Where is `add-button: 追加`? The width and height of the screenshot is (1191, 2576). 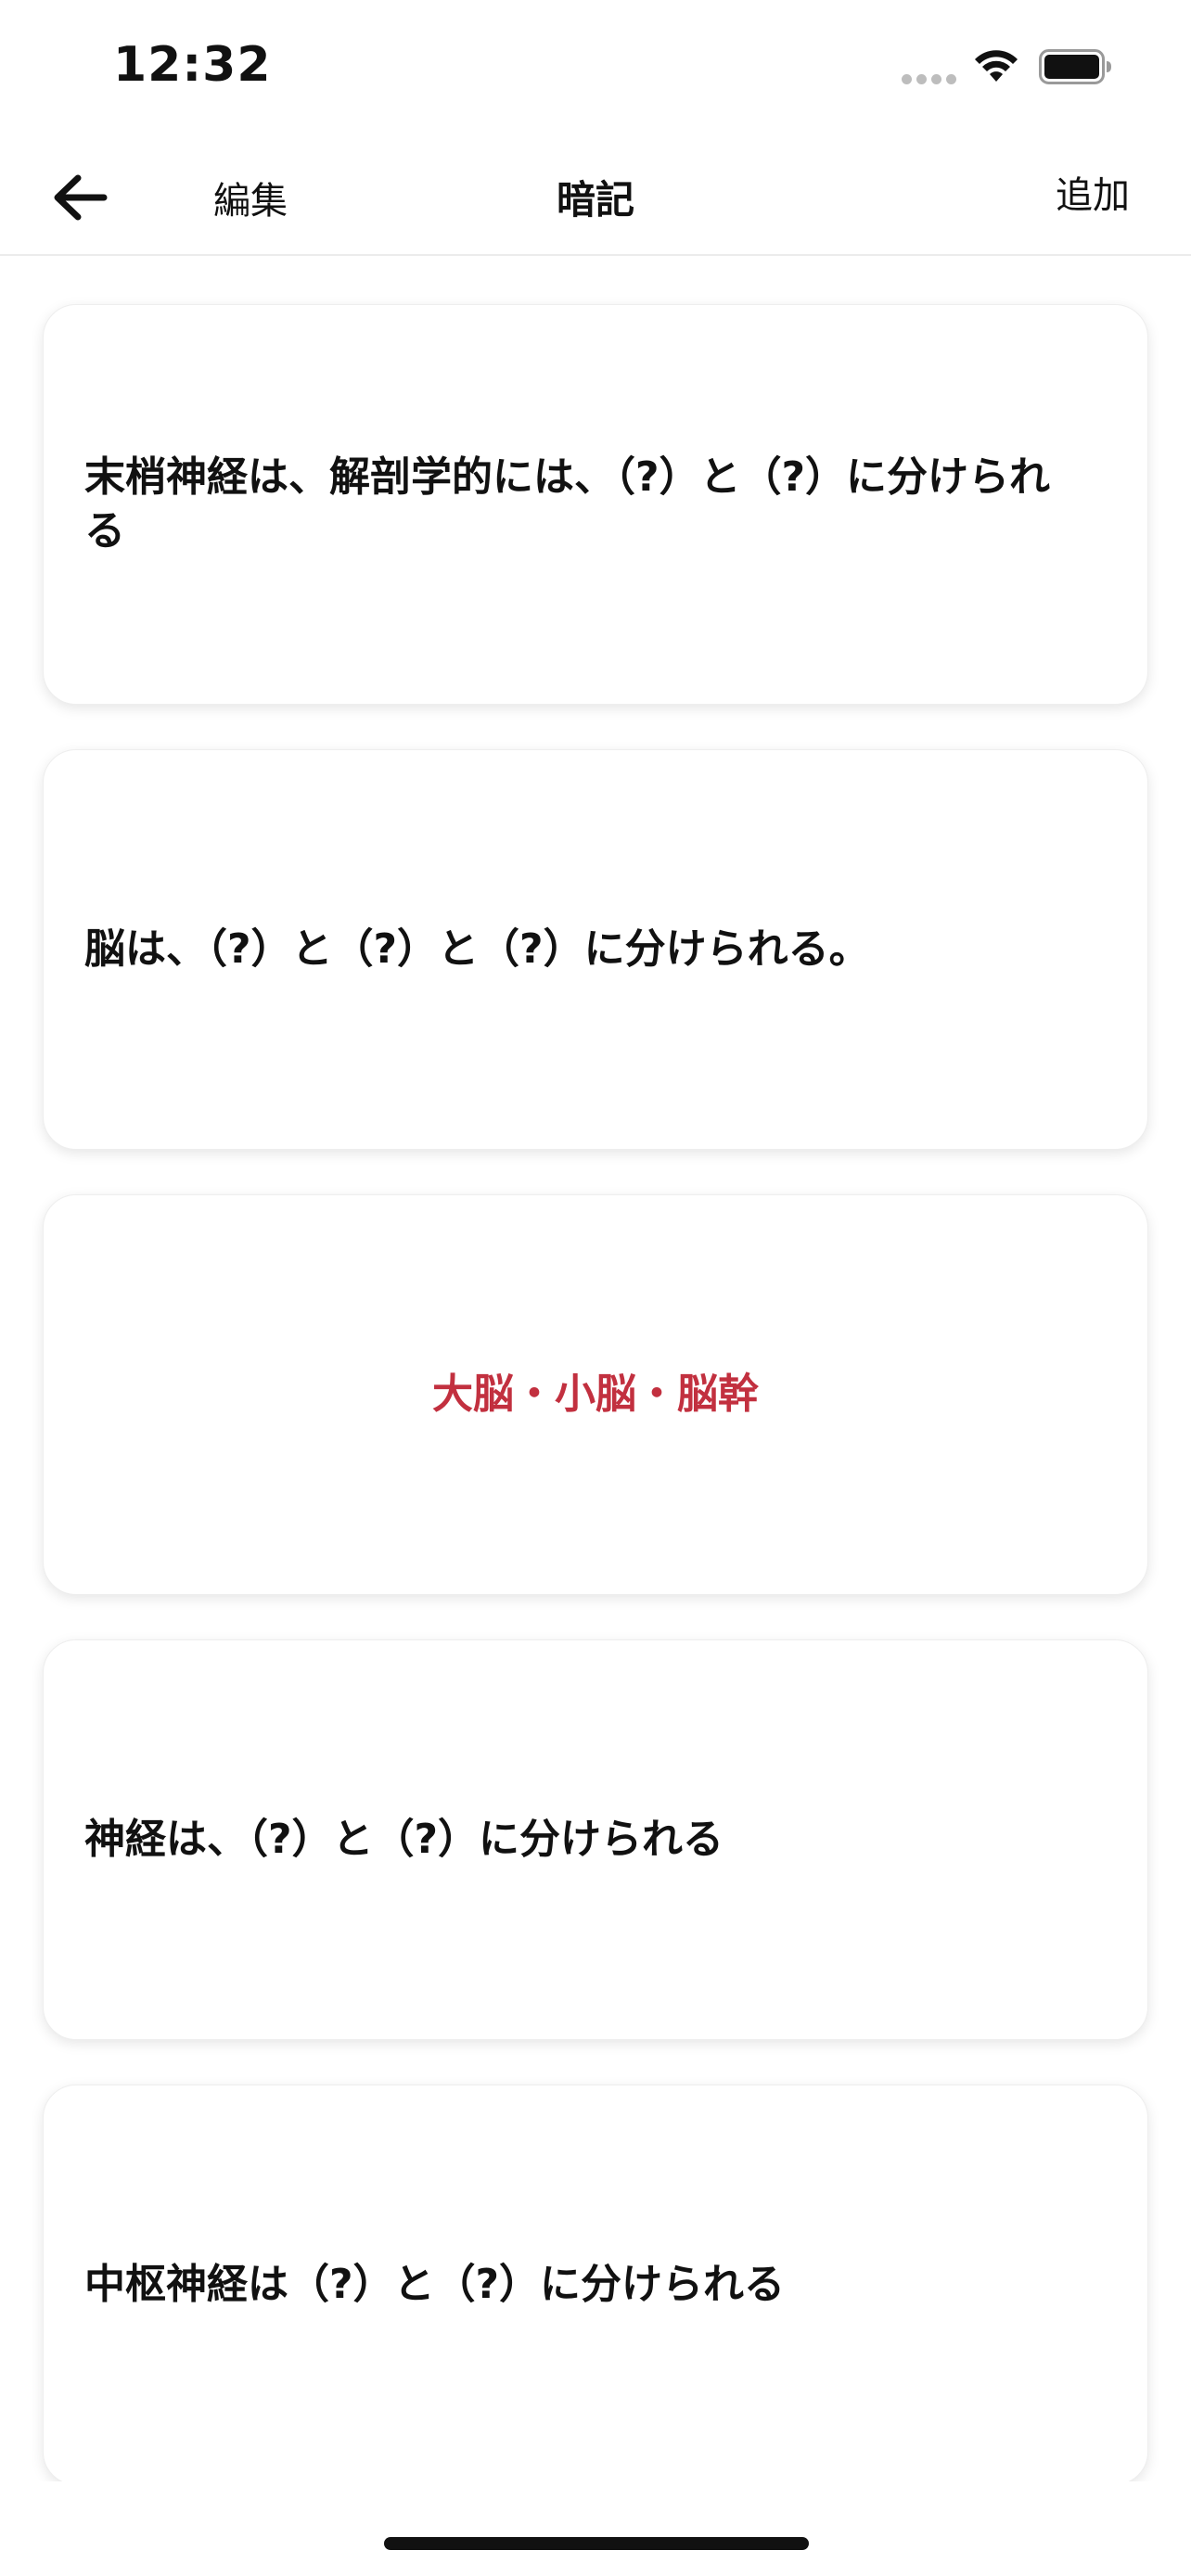
add-button: 追加 is located at coordinates (1093, 192).